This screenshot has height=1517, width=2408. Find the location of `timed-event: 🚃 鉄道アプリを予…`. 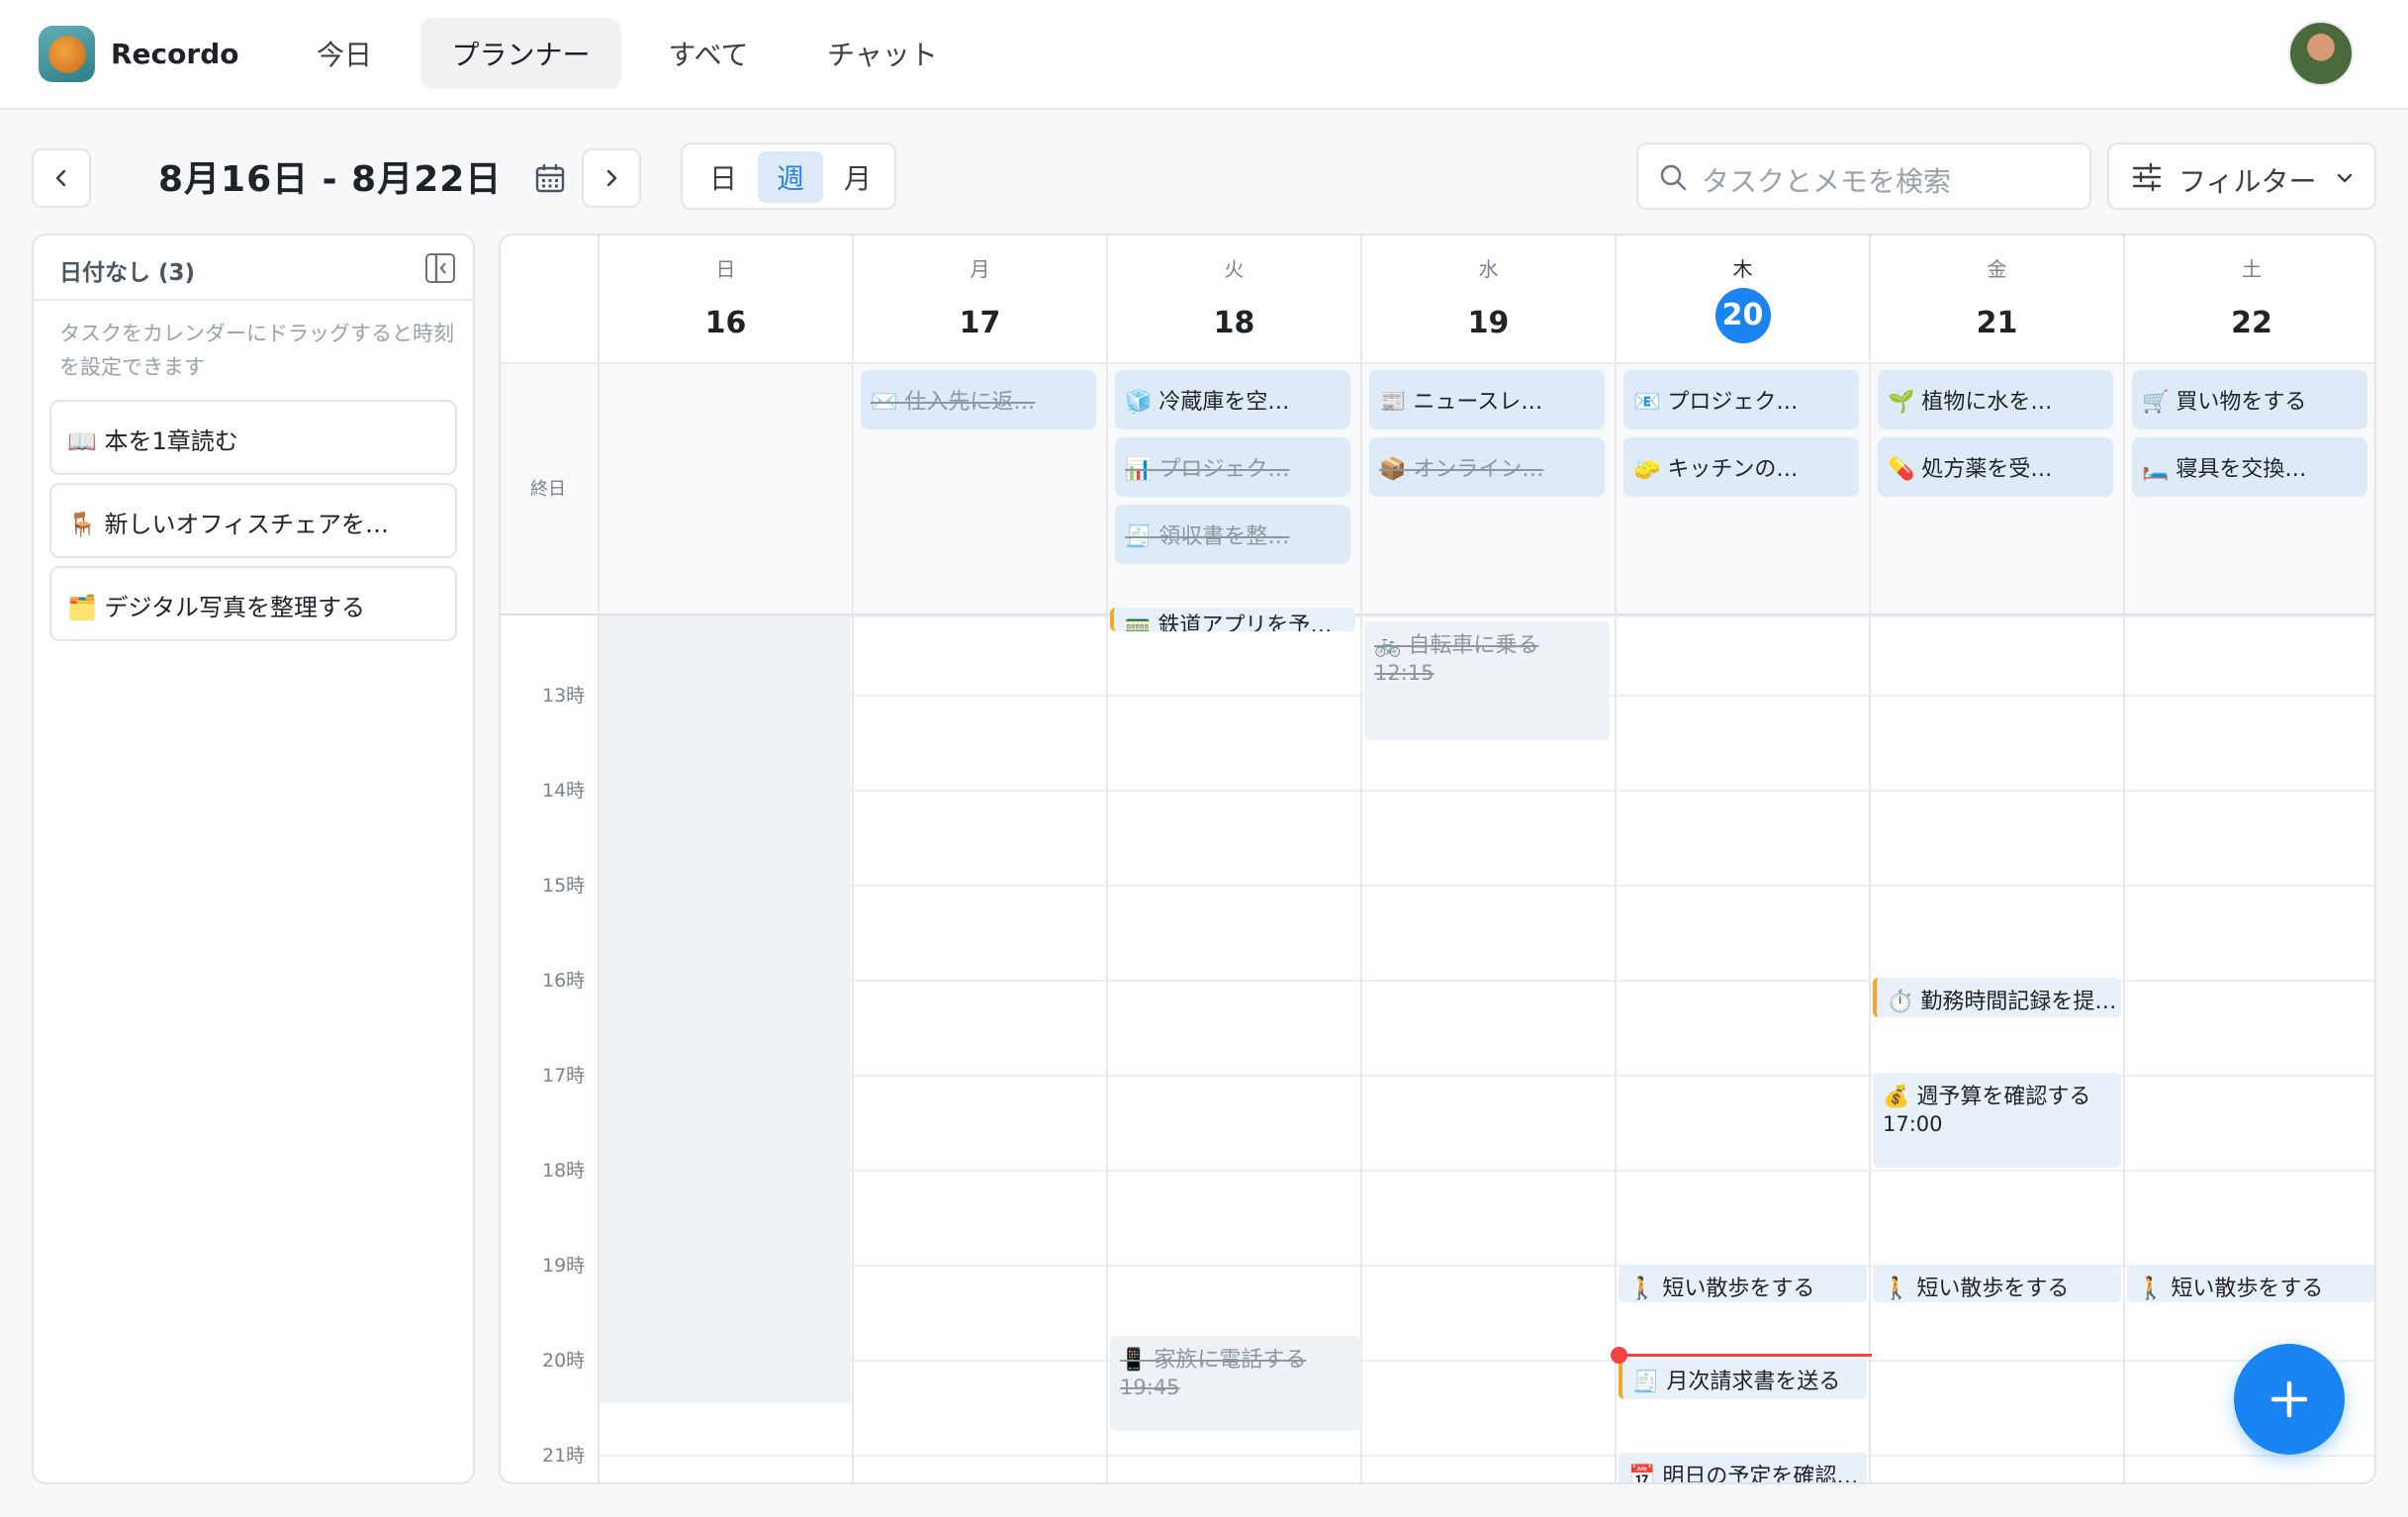

timed-event: 🚃 鉄道アプリを予… is located at coordinates (1232, 619).